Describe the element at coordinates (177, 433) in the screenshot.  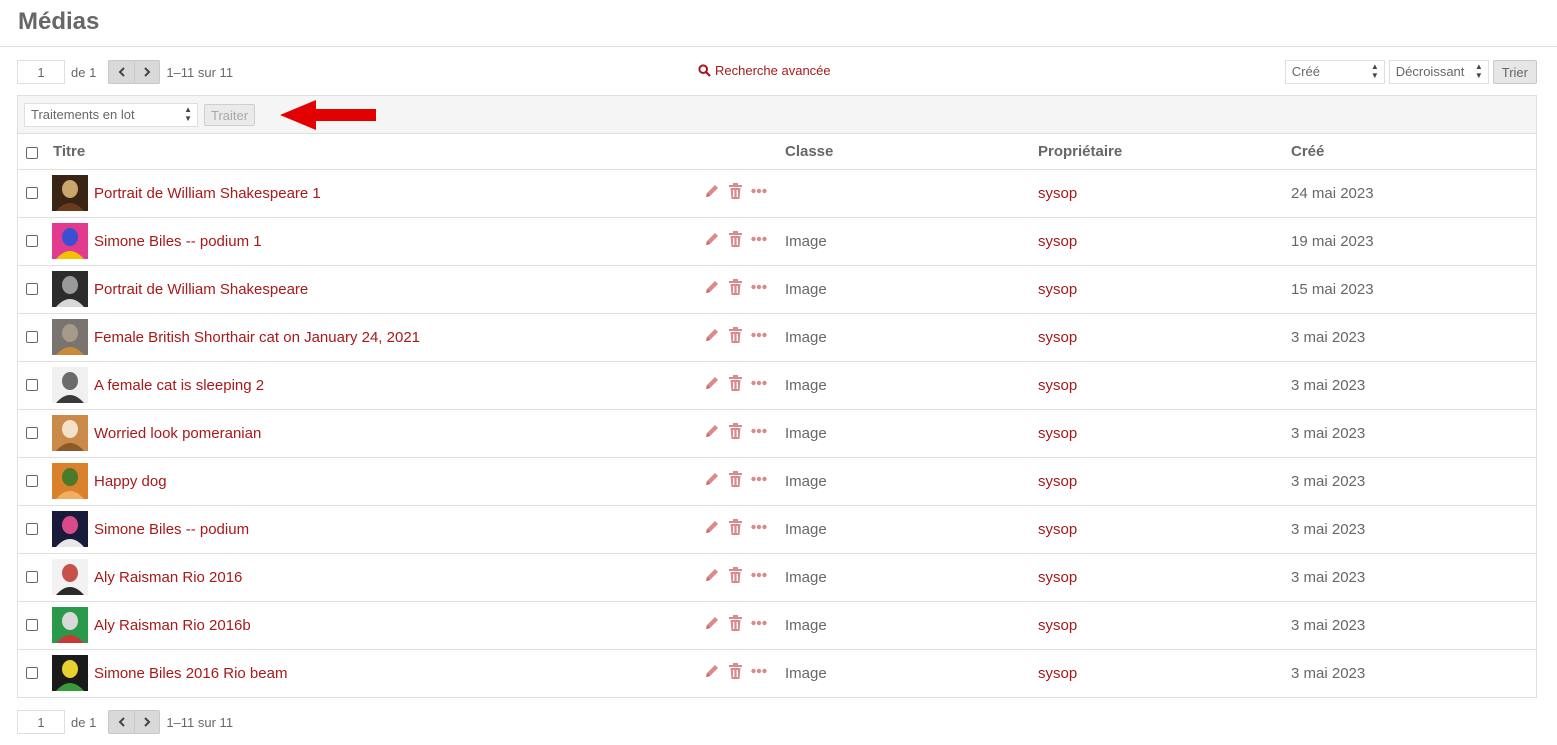
I see `media-title-link: Worried look pomeranian` at that location.